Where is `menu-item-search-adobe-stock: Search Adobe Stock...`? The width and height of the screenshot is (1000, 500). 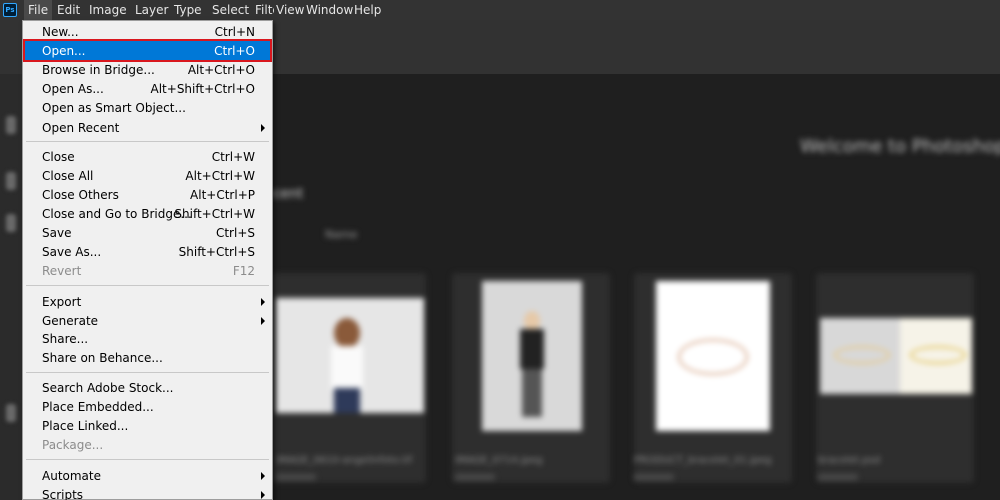 menu-item-search-adobe-stock: Search Adobe Stock... is located at coordinates (147, 387).